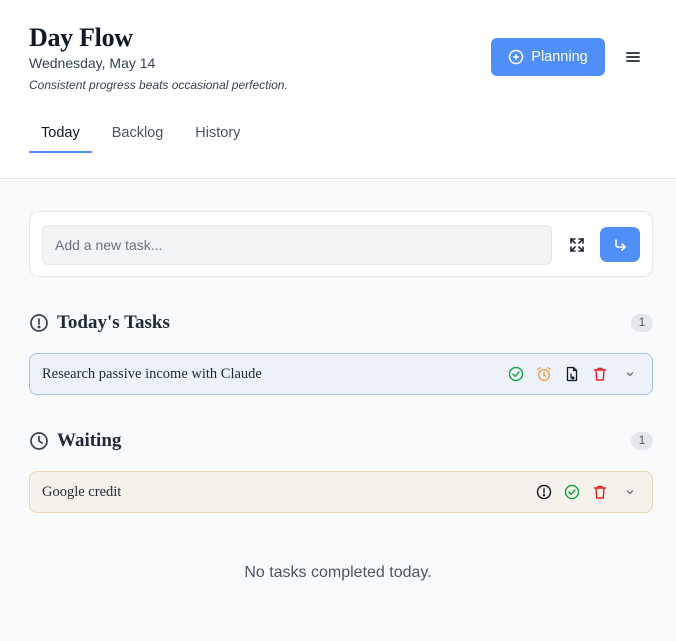  What do you see at coordinates (297, 245) in the screenshot?
I see `new-task-input` at bounding box center [297, 245].